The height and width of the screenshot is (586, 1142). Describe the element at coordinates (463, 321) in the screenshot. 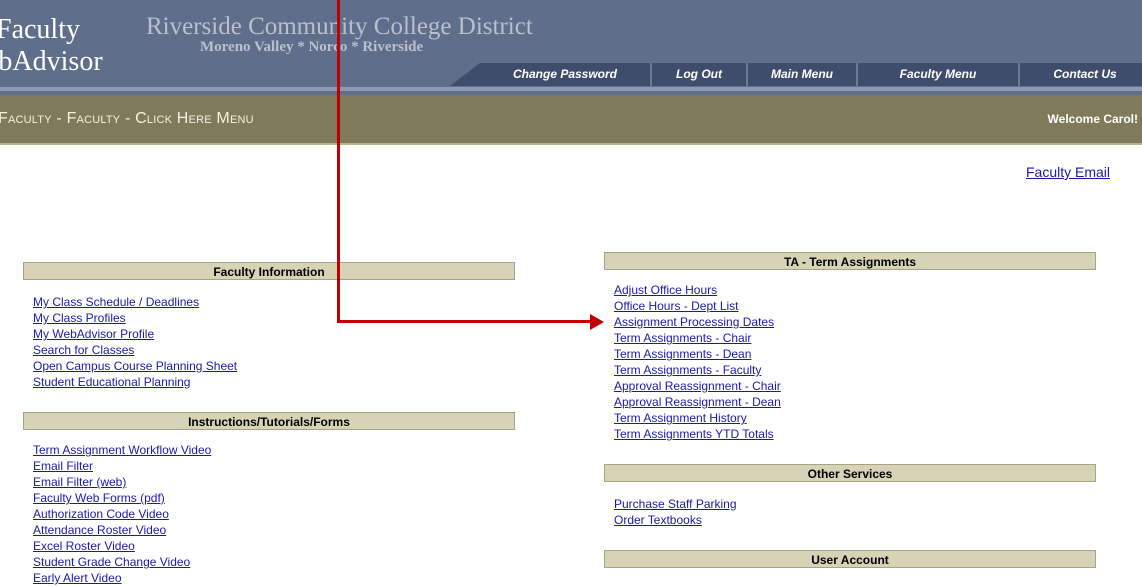

I see `annotation-arrow-horizontal` at that location.